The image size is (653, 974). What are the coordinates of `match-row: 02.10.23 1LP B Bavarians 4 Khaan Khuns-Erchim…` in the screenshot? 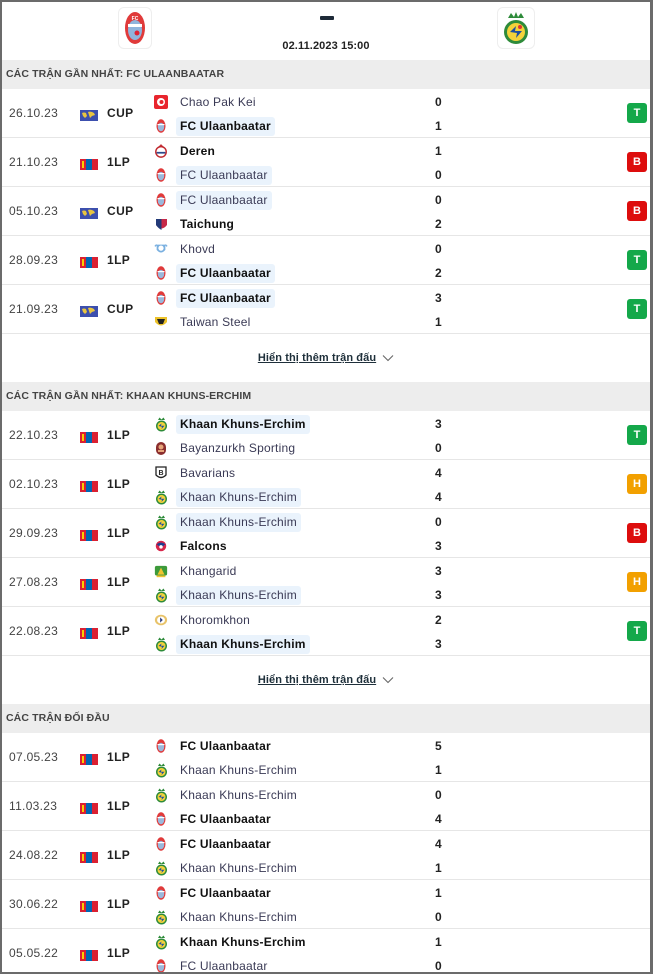 It's located at (326, 484).